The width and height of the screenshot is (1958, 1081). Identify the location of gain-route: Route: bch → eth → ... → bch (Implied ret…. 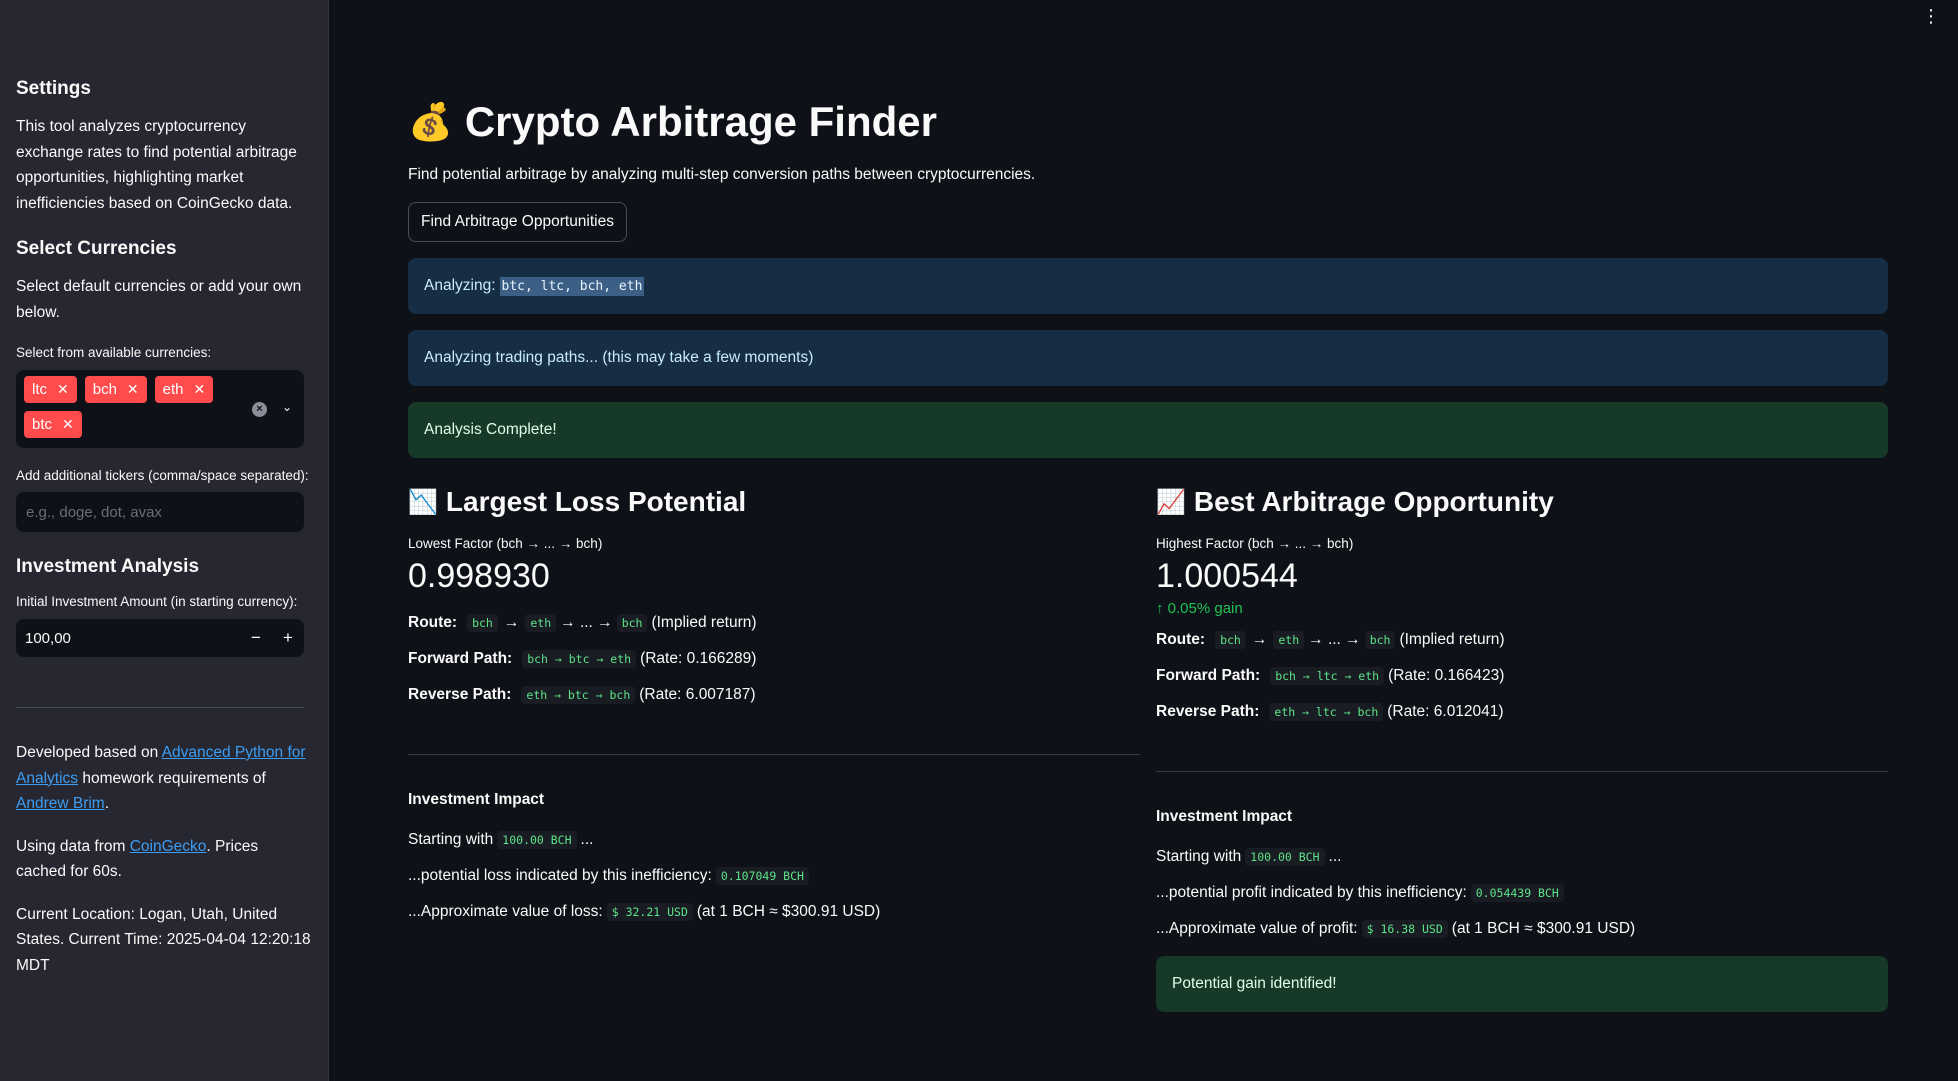
(1330, 640).